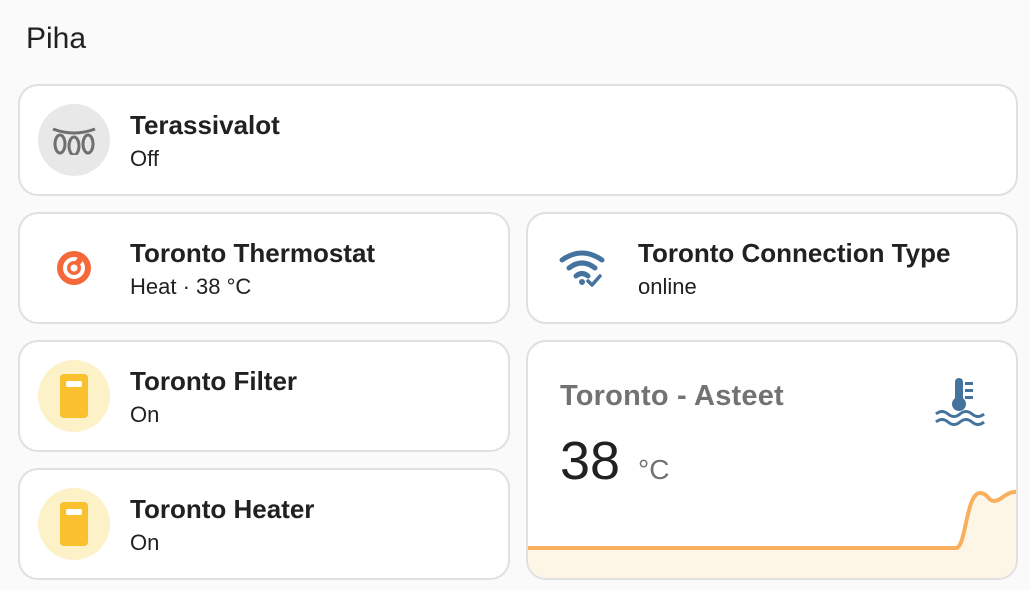 The width and height of the screenshot is (1030, 590). What do you see at coordinates (960, 403) in the screenshot?
I see `water-thermometer-icon` at bounding box center [960, 403].